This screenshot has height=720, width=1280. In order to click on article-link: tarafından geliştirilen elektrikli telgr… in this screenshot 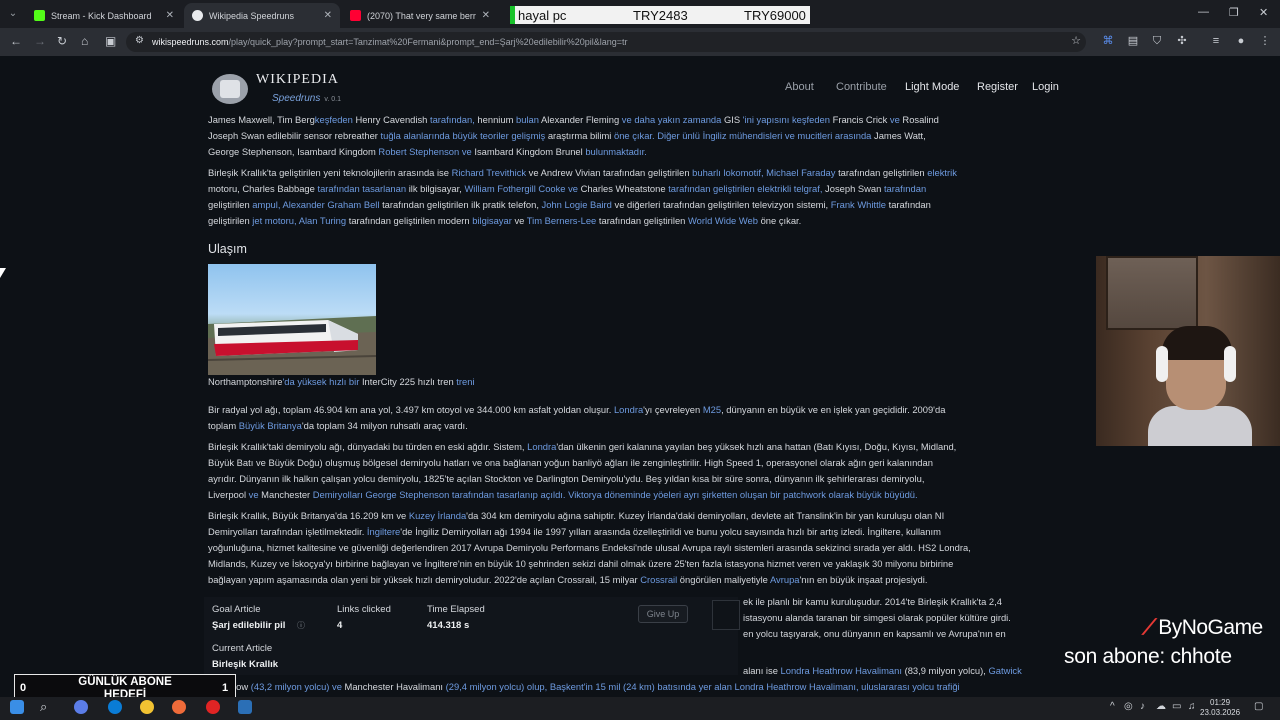, I will do `click(745, 188)`.